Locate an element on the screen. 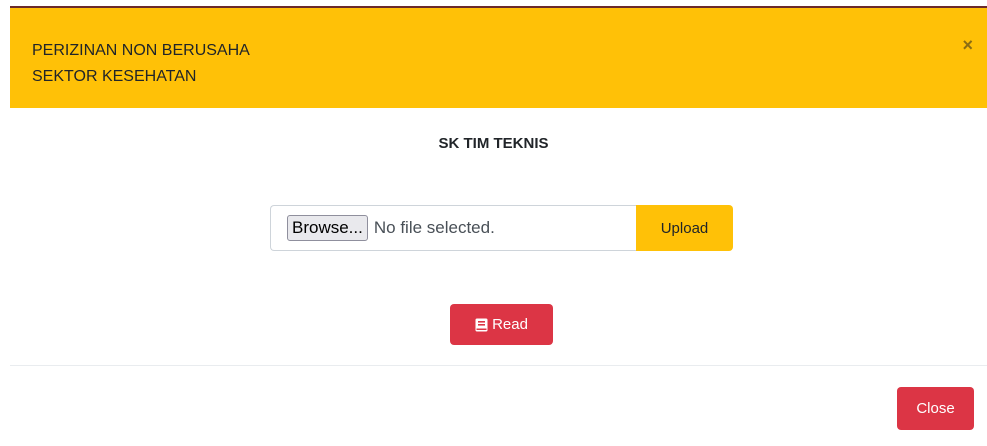 Image resolution: width=987 pixels, height=446 pixels. modal-title-line-2: SEKTOR KESEHATAN is located at coordinates (114, 76).